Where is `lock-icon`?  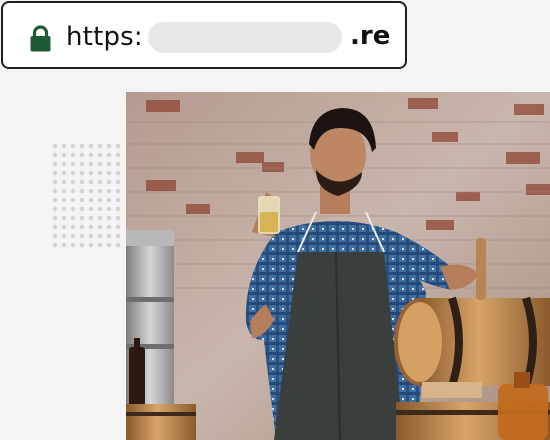
lock-icon is located at coordinates (40, 38).